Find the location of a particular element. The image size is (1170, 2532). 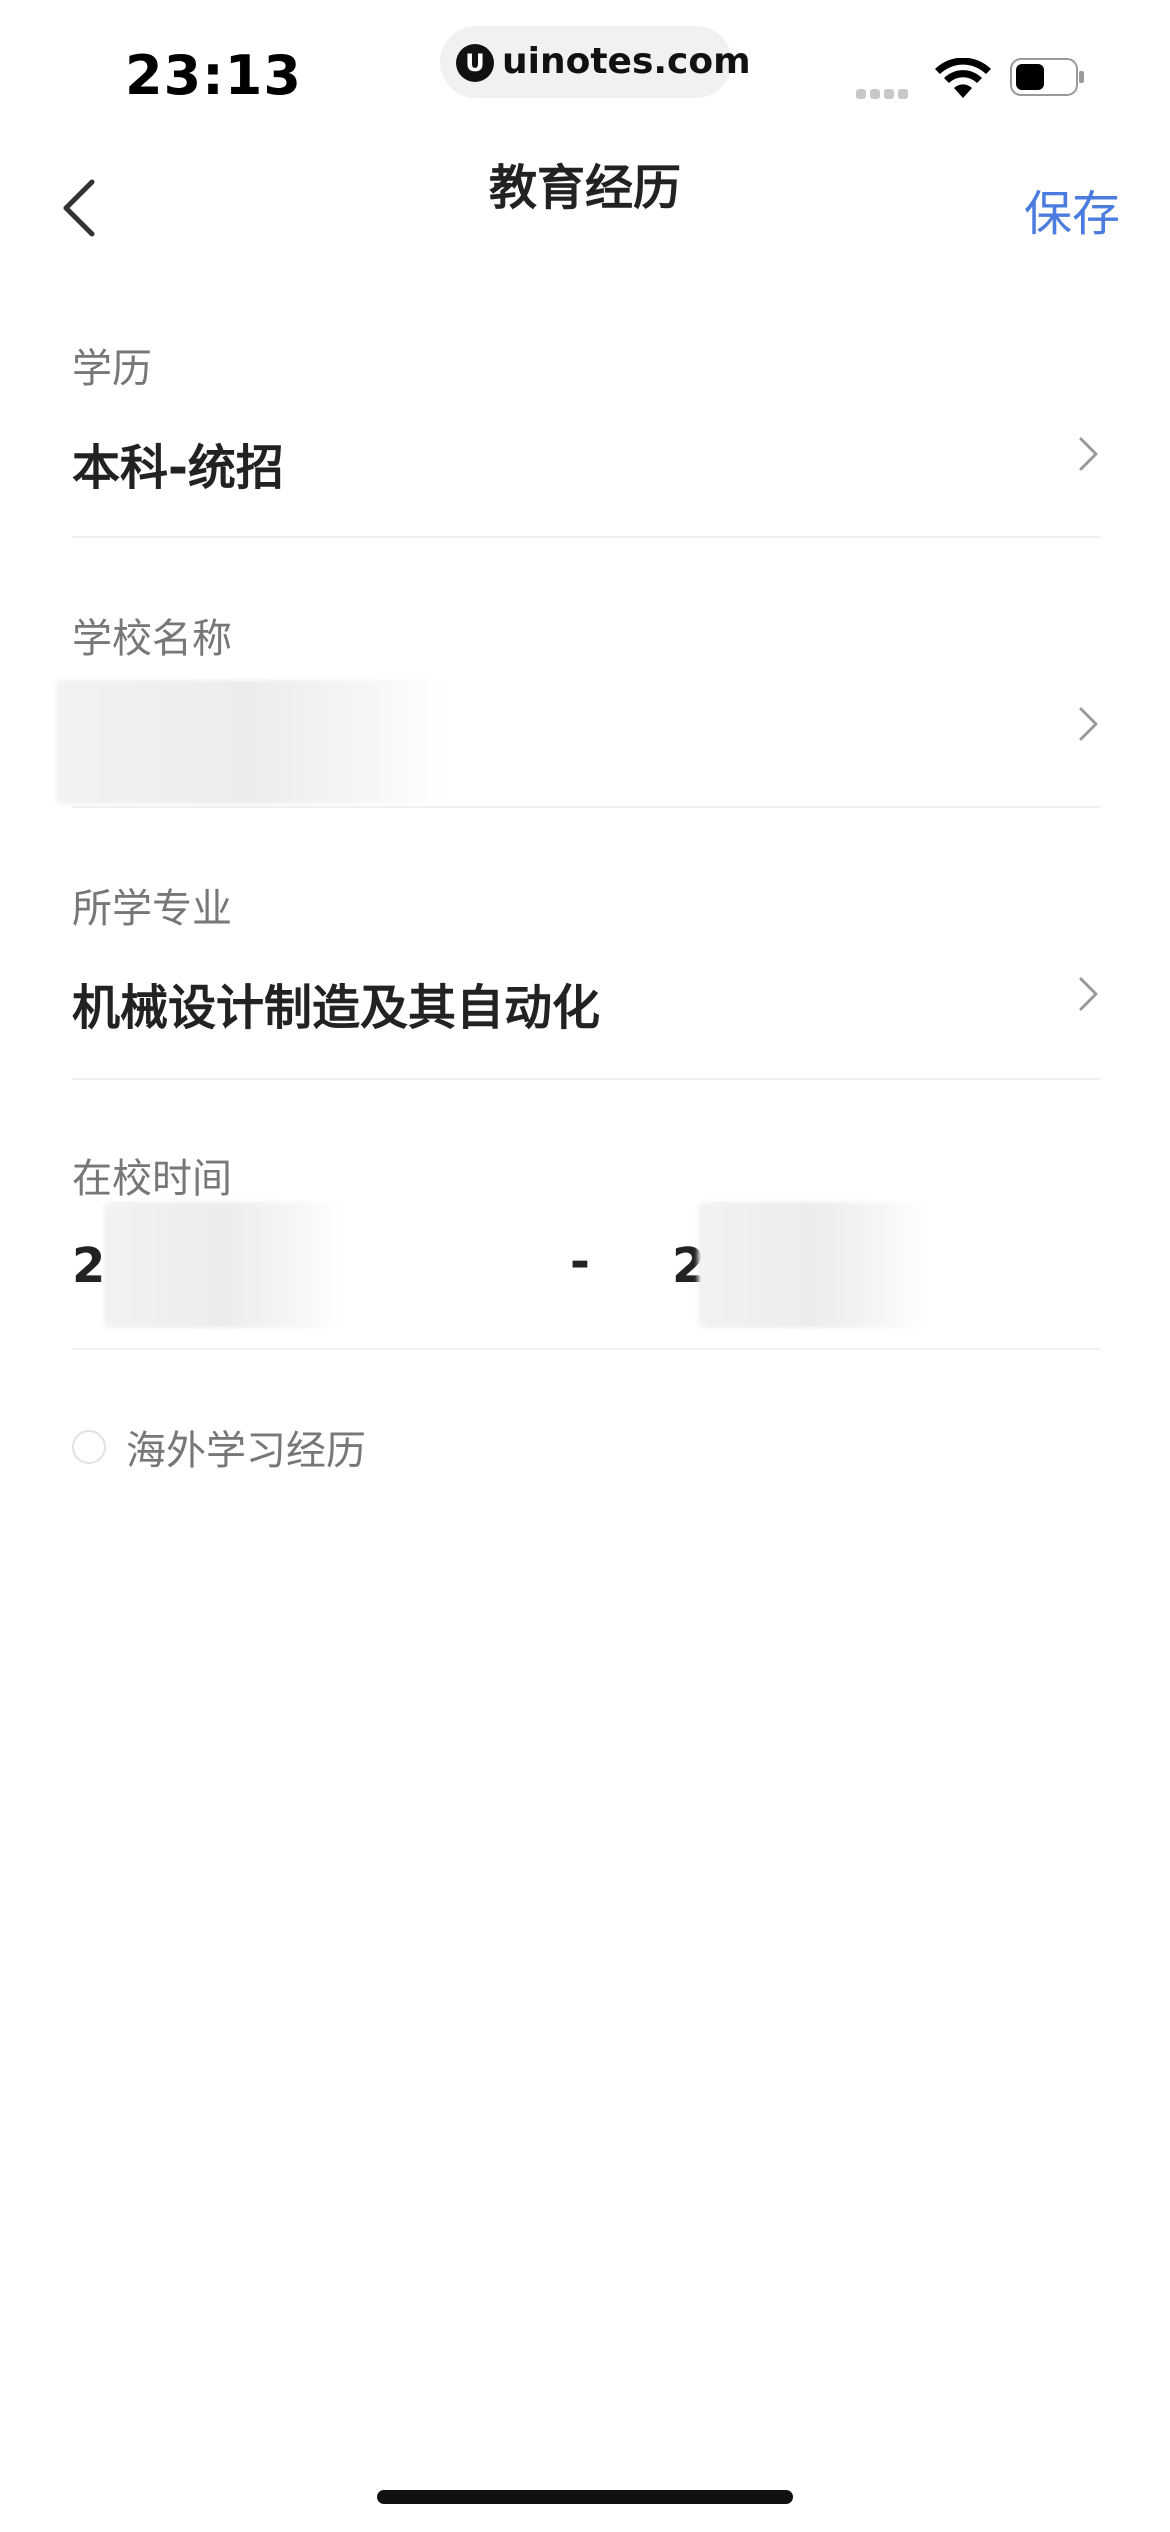

site-logo-icon: U is located at coordinates (475, 63).